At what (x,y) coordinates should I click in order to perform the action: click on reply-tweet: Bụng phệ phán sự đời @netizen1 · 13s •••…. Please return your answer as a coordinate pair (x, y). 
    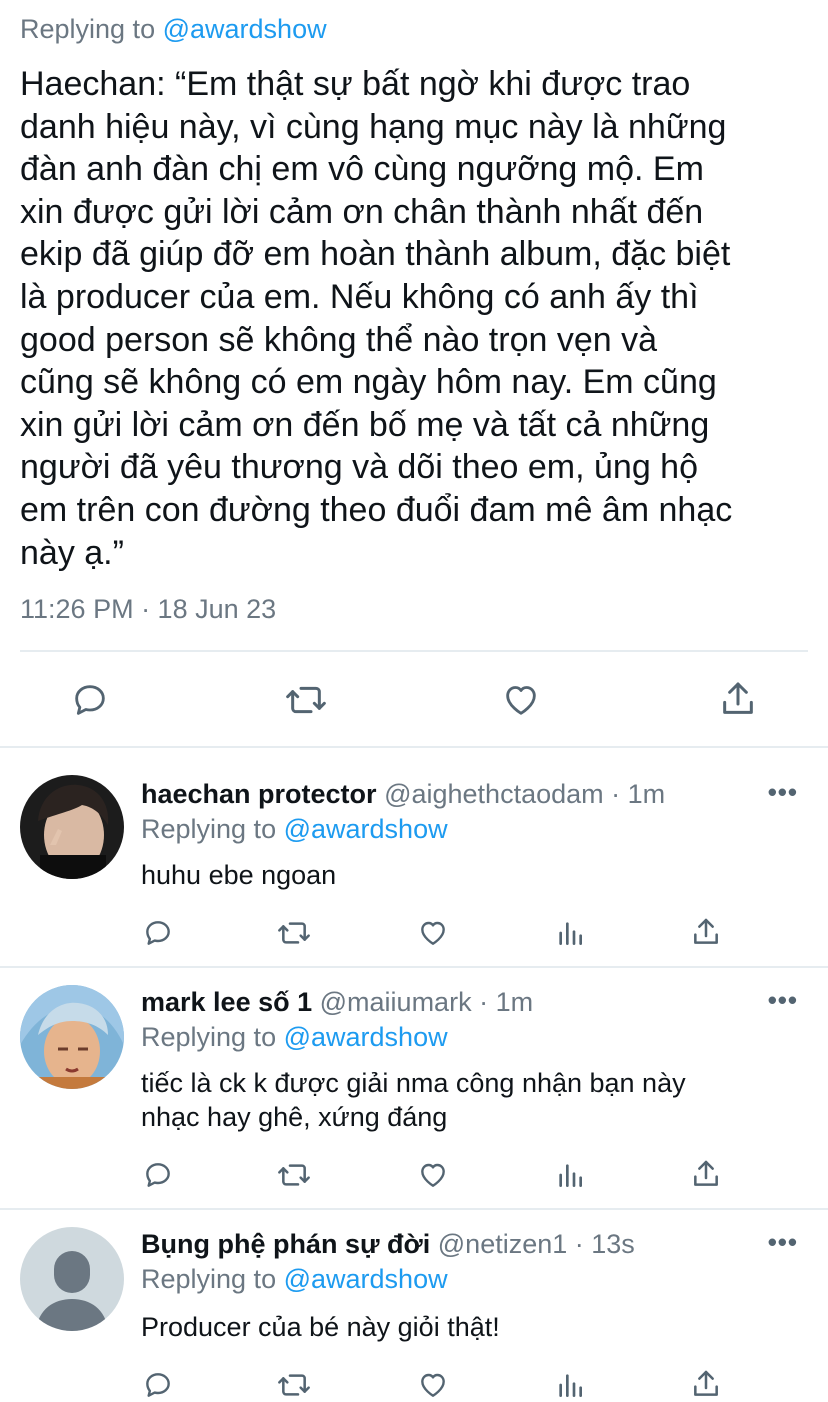
    Looking at the image, I should click on (414, 1305).